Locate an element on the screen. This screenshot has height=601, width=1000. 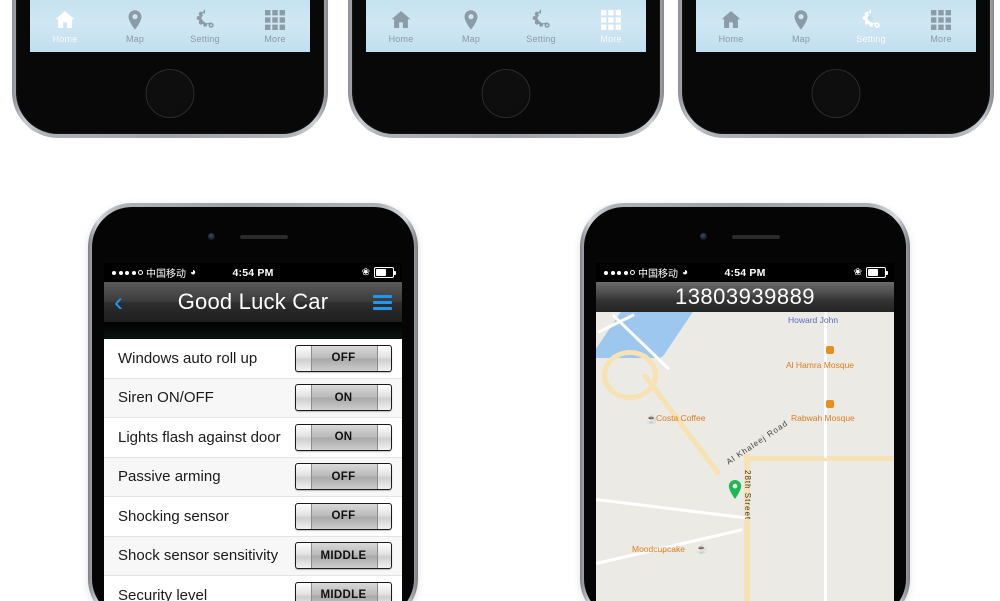
map-street-label: 28th Street is located at coordinates (747, 495).